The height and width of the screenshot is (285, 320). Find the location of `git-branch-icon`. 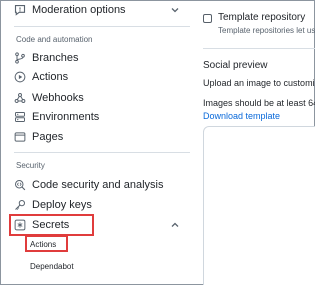

git-branch-icon is located at coordinates (20, 58).